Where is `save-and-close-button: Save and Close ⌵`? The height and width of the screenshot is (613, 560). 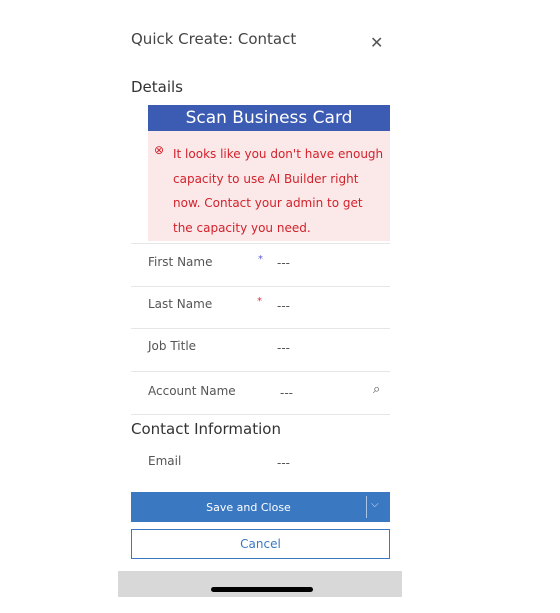
save-and-close-button: Save and Close ⌵ is located at coordinates (260, 507).